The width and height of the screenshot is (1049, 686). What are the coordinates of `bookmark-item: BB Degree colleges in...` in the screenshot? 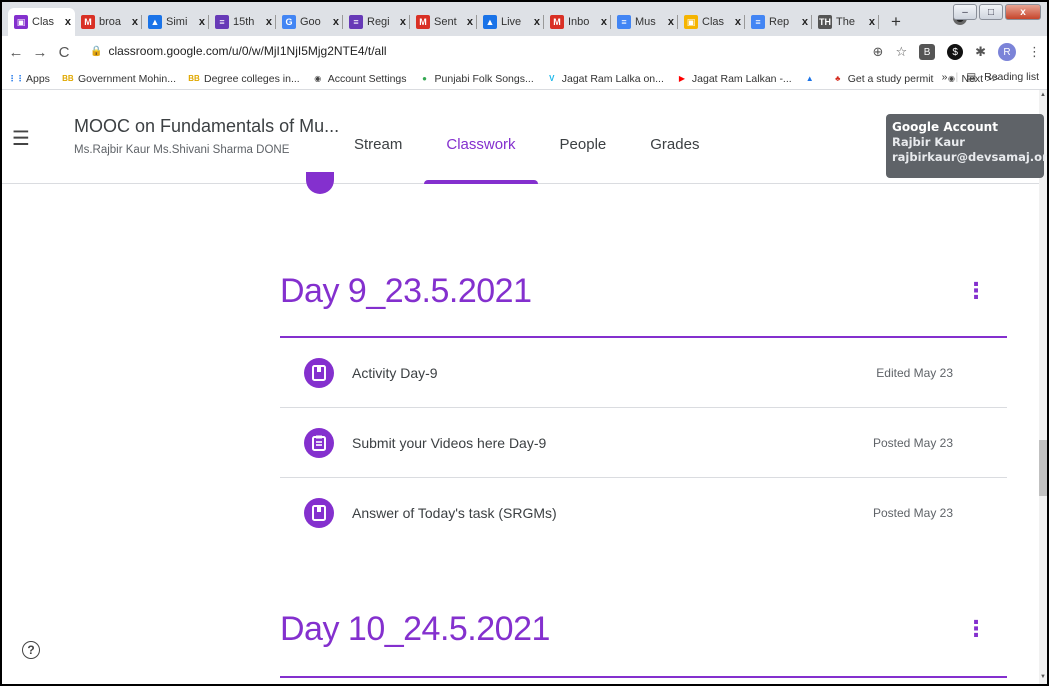 It's located at (244, 79).